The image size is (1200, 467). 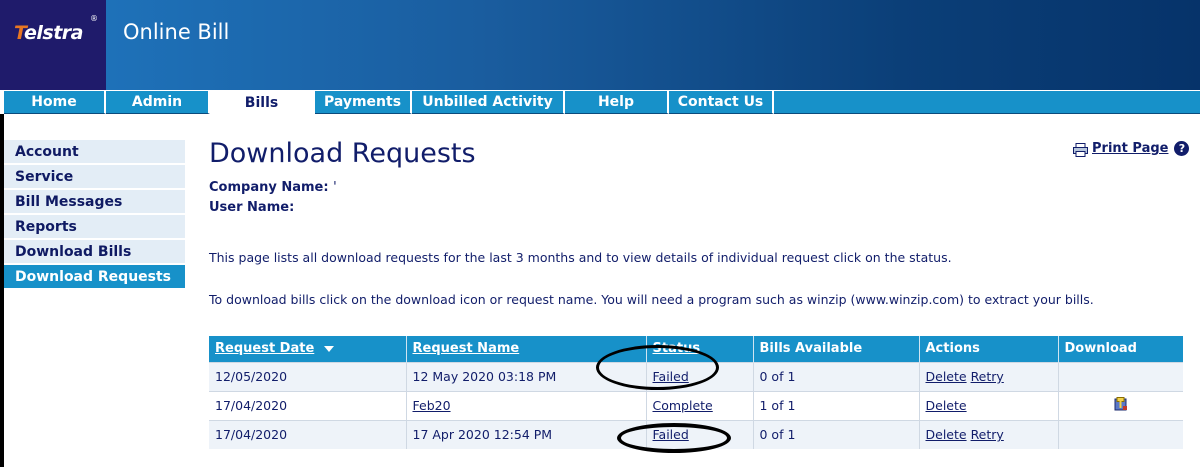 I want to click on status-sort-link: Status, so click(x=677, y=348).